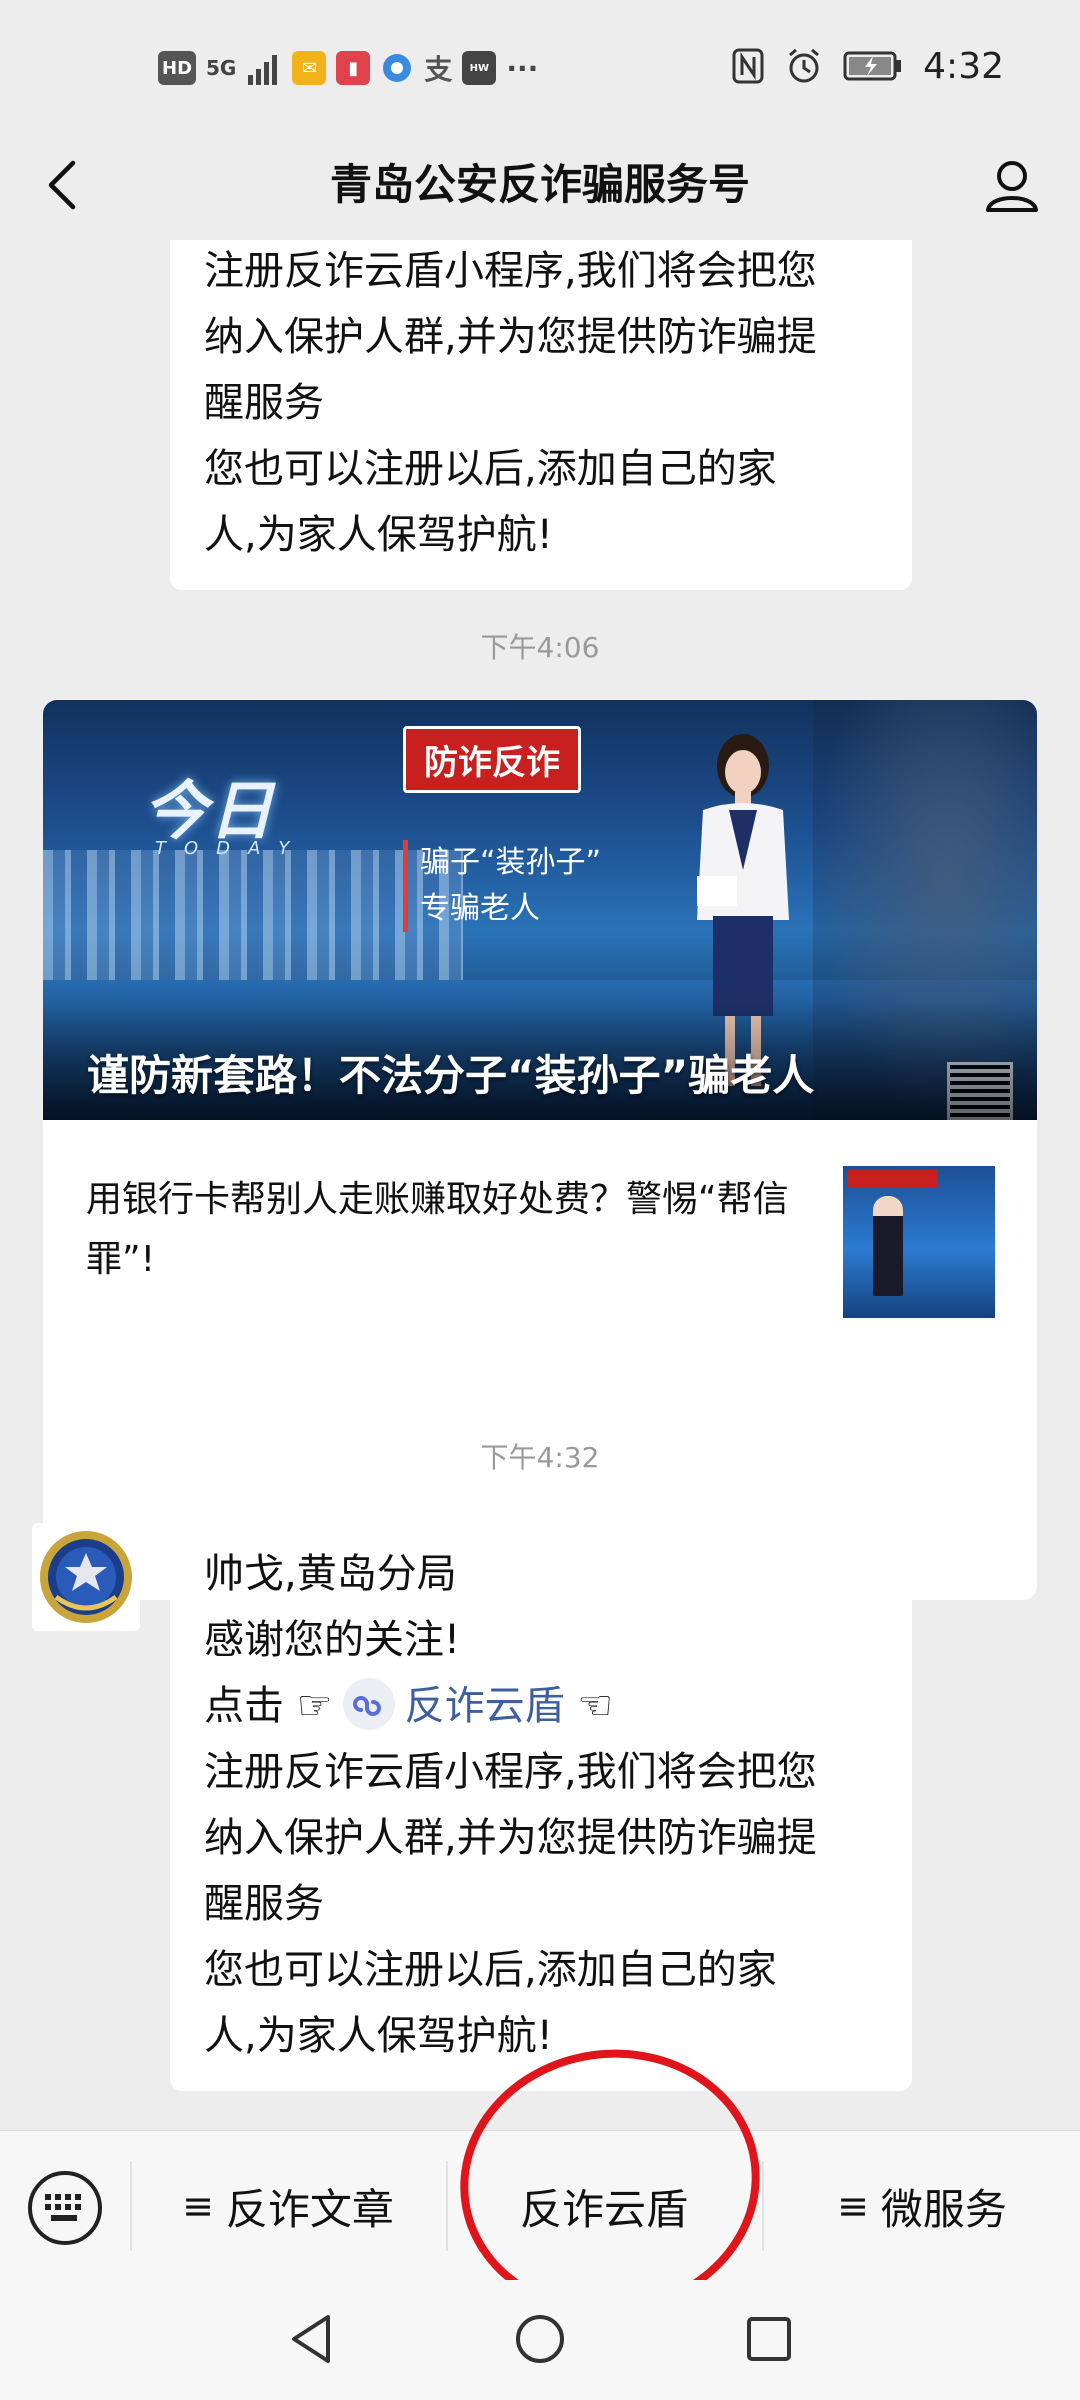  Describe the element at coordinates (397, 68) in the screenshot. I see `browser-app-icon` at that location.